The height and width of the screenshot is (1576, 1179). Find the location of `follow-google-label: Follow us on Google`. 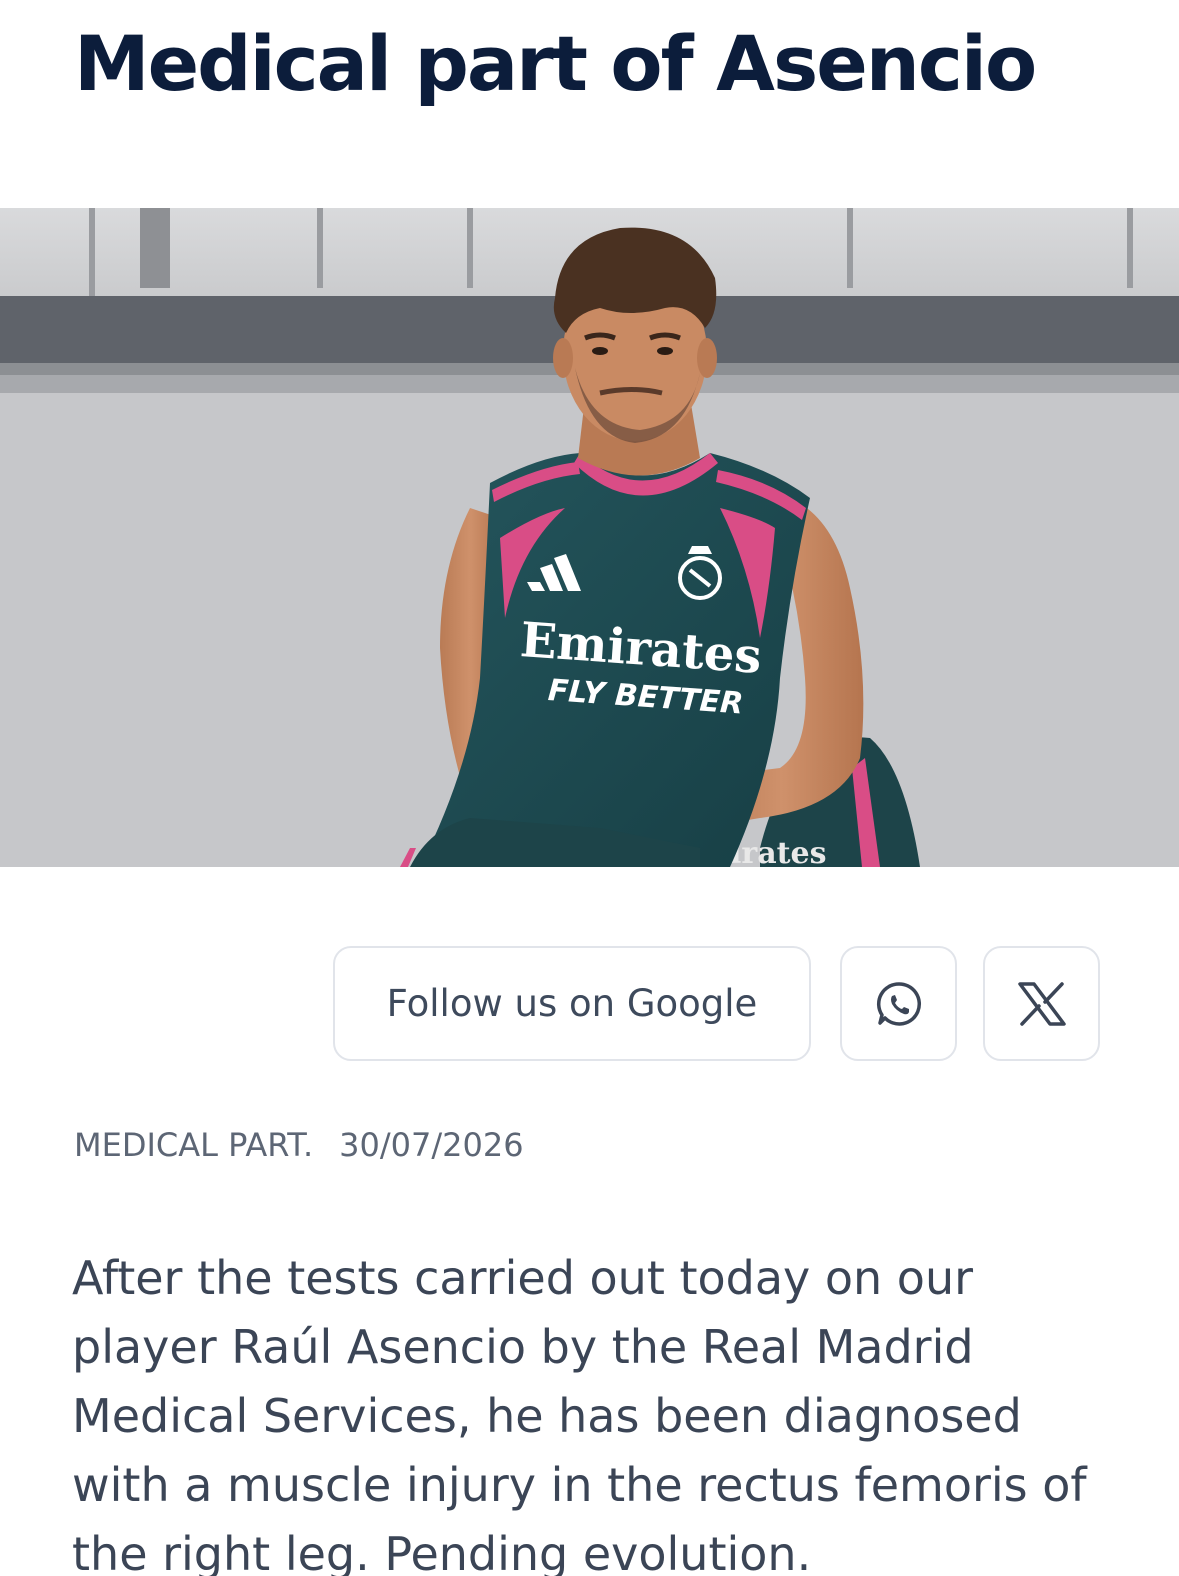

follow-google-label: Follow us on Google is located at coordinates (572, 1003).